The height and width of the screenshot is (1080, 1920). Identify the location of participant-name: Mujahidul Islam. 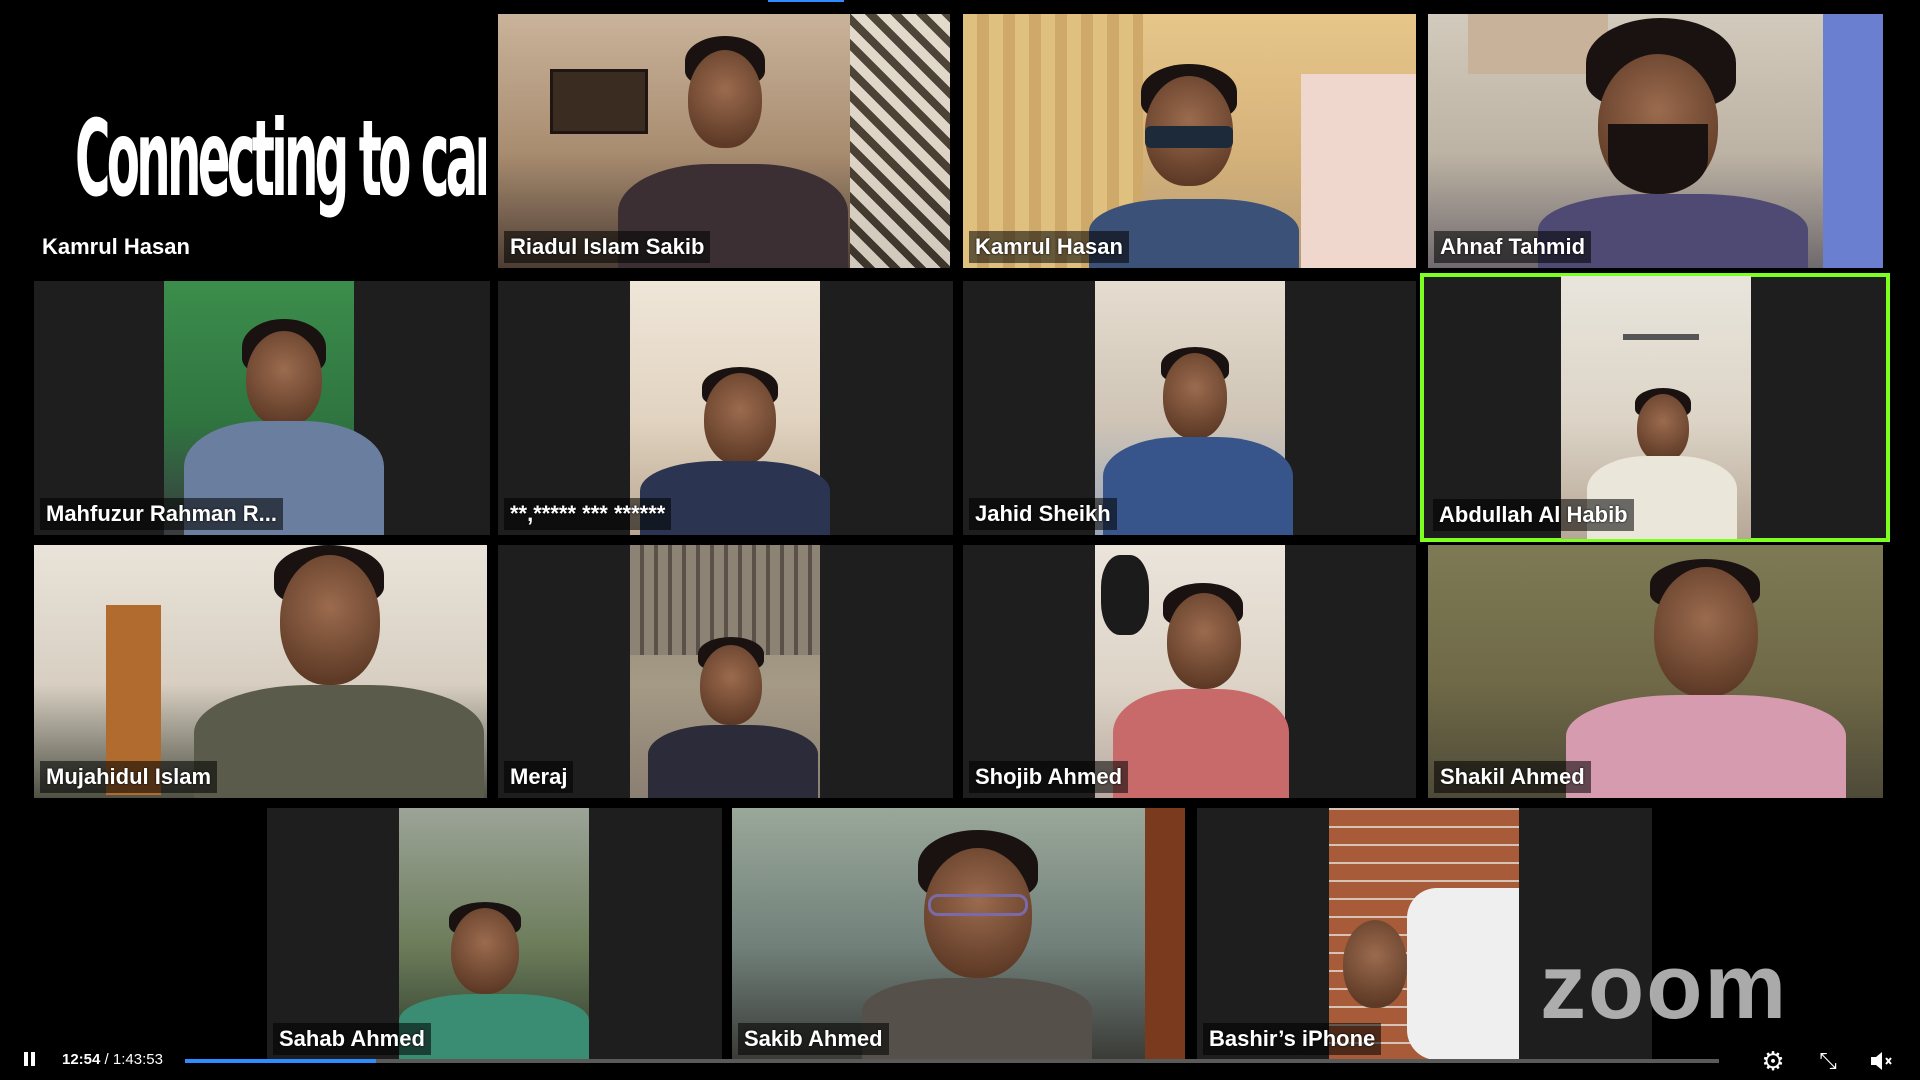
(129, 777).